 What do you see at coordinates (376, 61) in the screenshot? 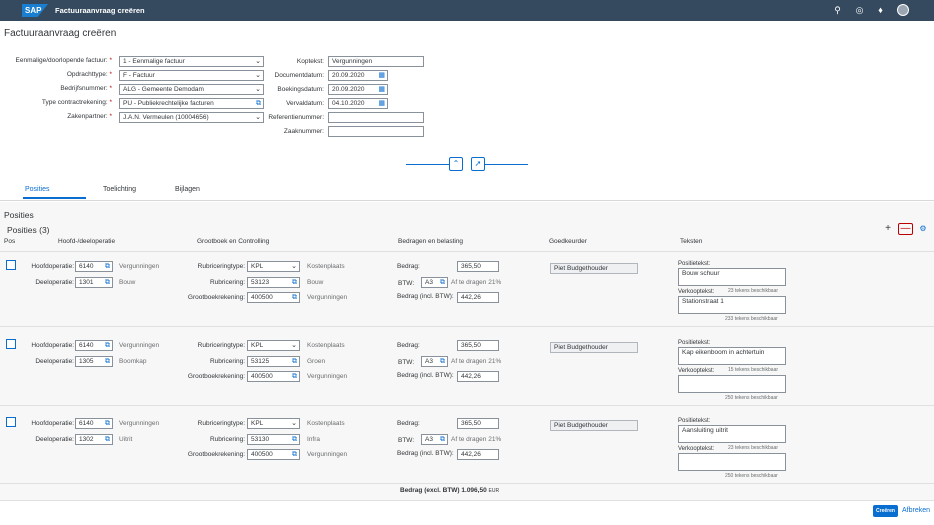
I see `koptekst-input: Vergunningen` at bounding box center [376, 61].